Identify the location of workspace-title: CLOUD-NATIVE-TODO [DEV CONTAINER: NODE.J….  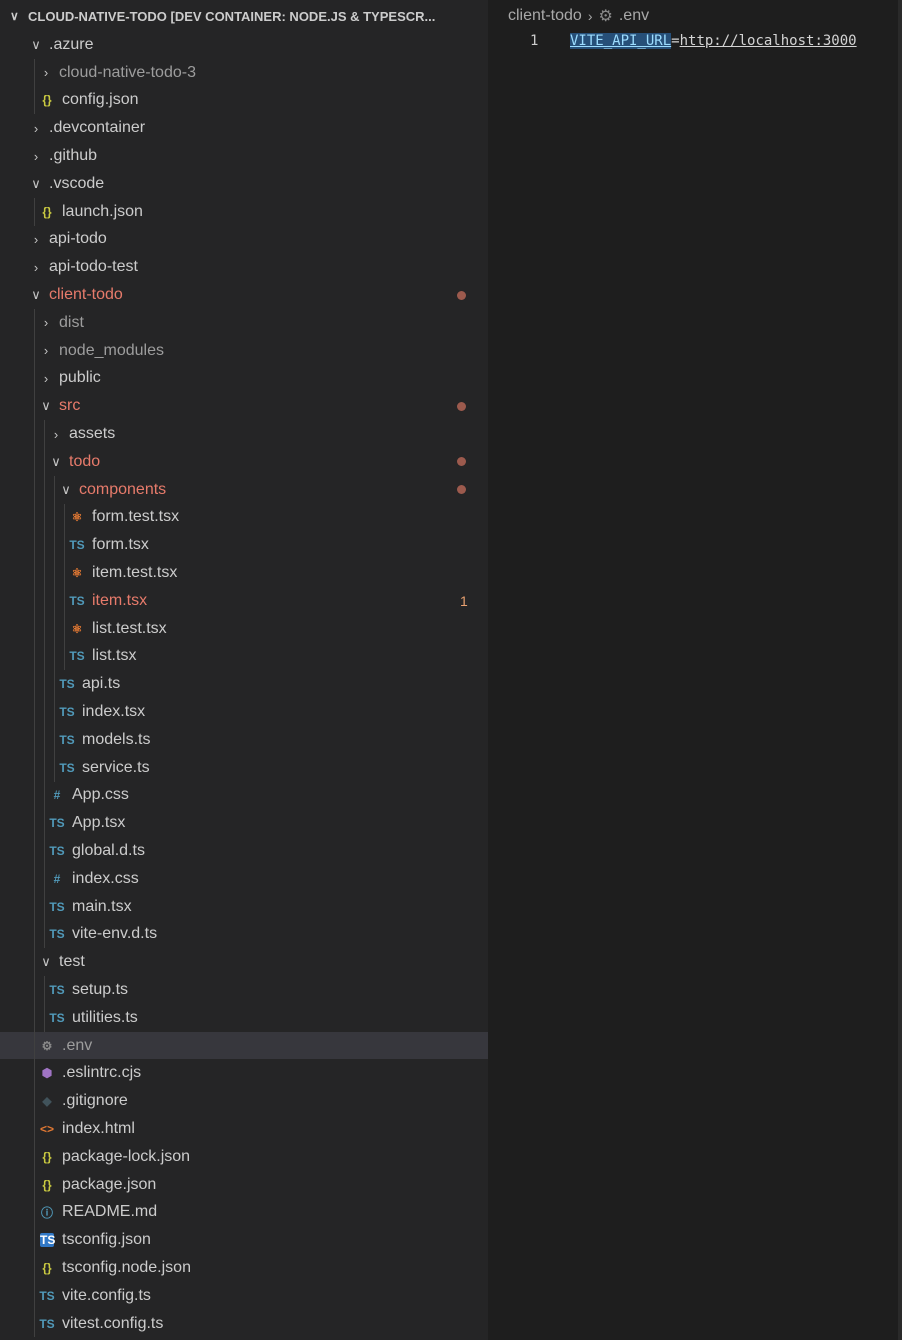
(232, 16).